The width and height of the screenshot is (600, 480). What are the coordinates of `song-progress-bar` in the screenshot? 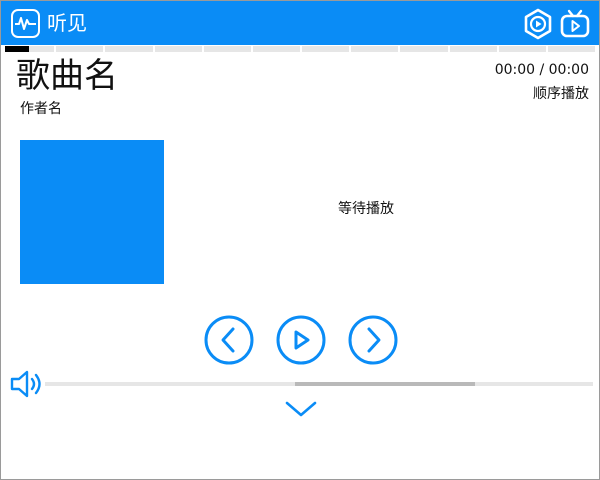 It's located at (300, 49).